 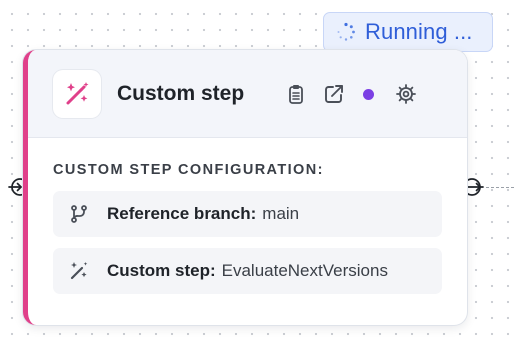 I want to click on node-icon-box, so click(x=77, y=93).